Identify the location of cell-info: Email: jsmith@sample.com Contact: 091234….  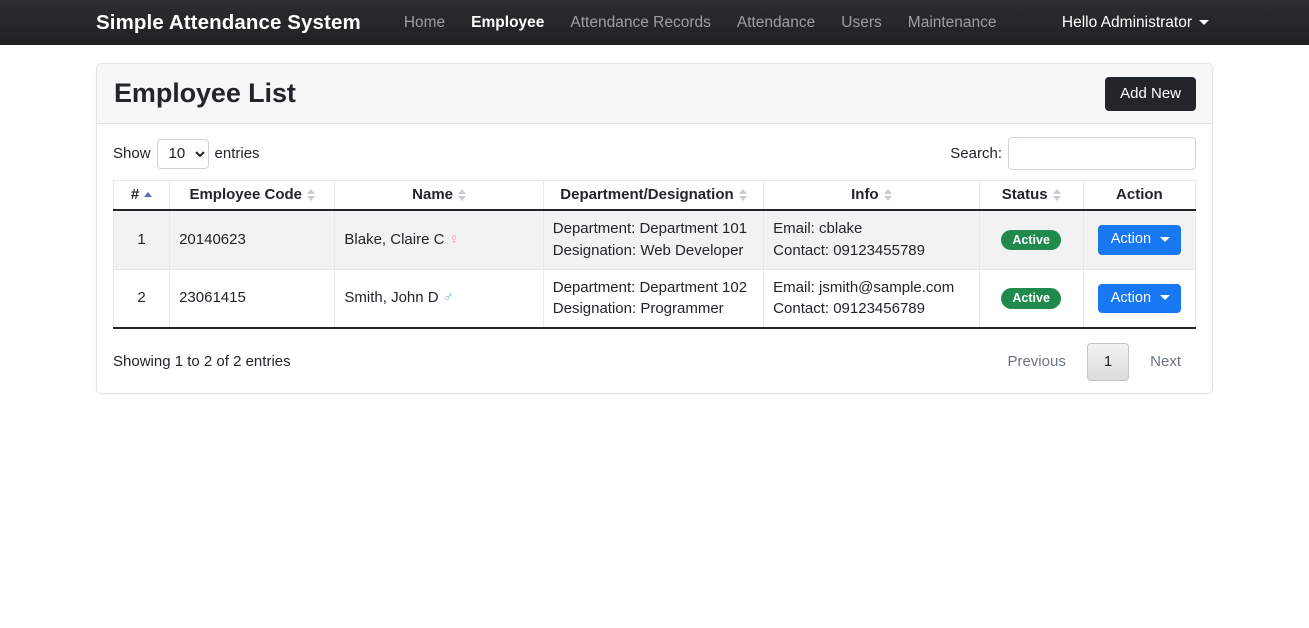
(871, 298).